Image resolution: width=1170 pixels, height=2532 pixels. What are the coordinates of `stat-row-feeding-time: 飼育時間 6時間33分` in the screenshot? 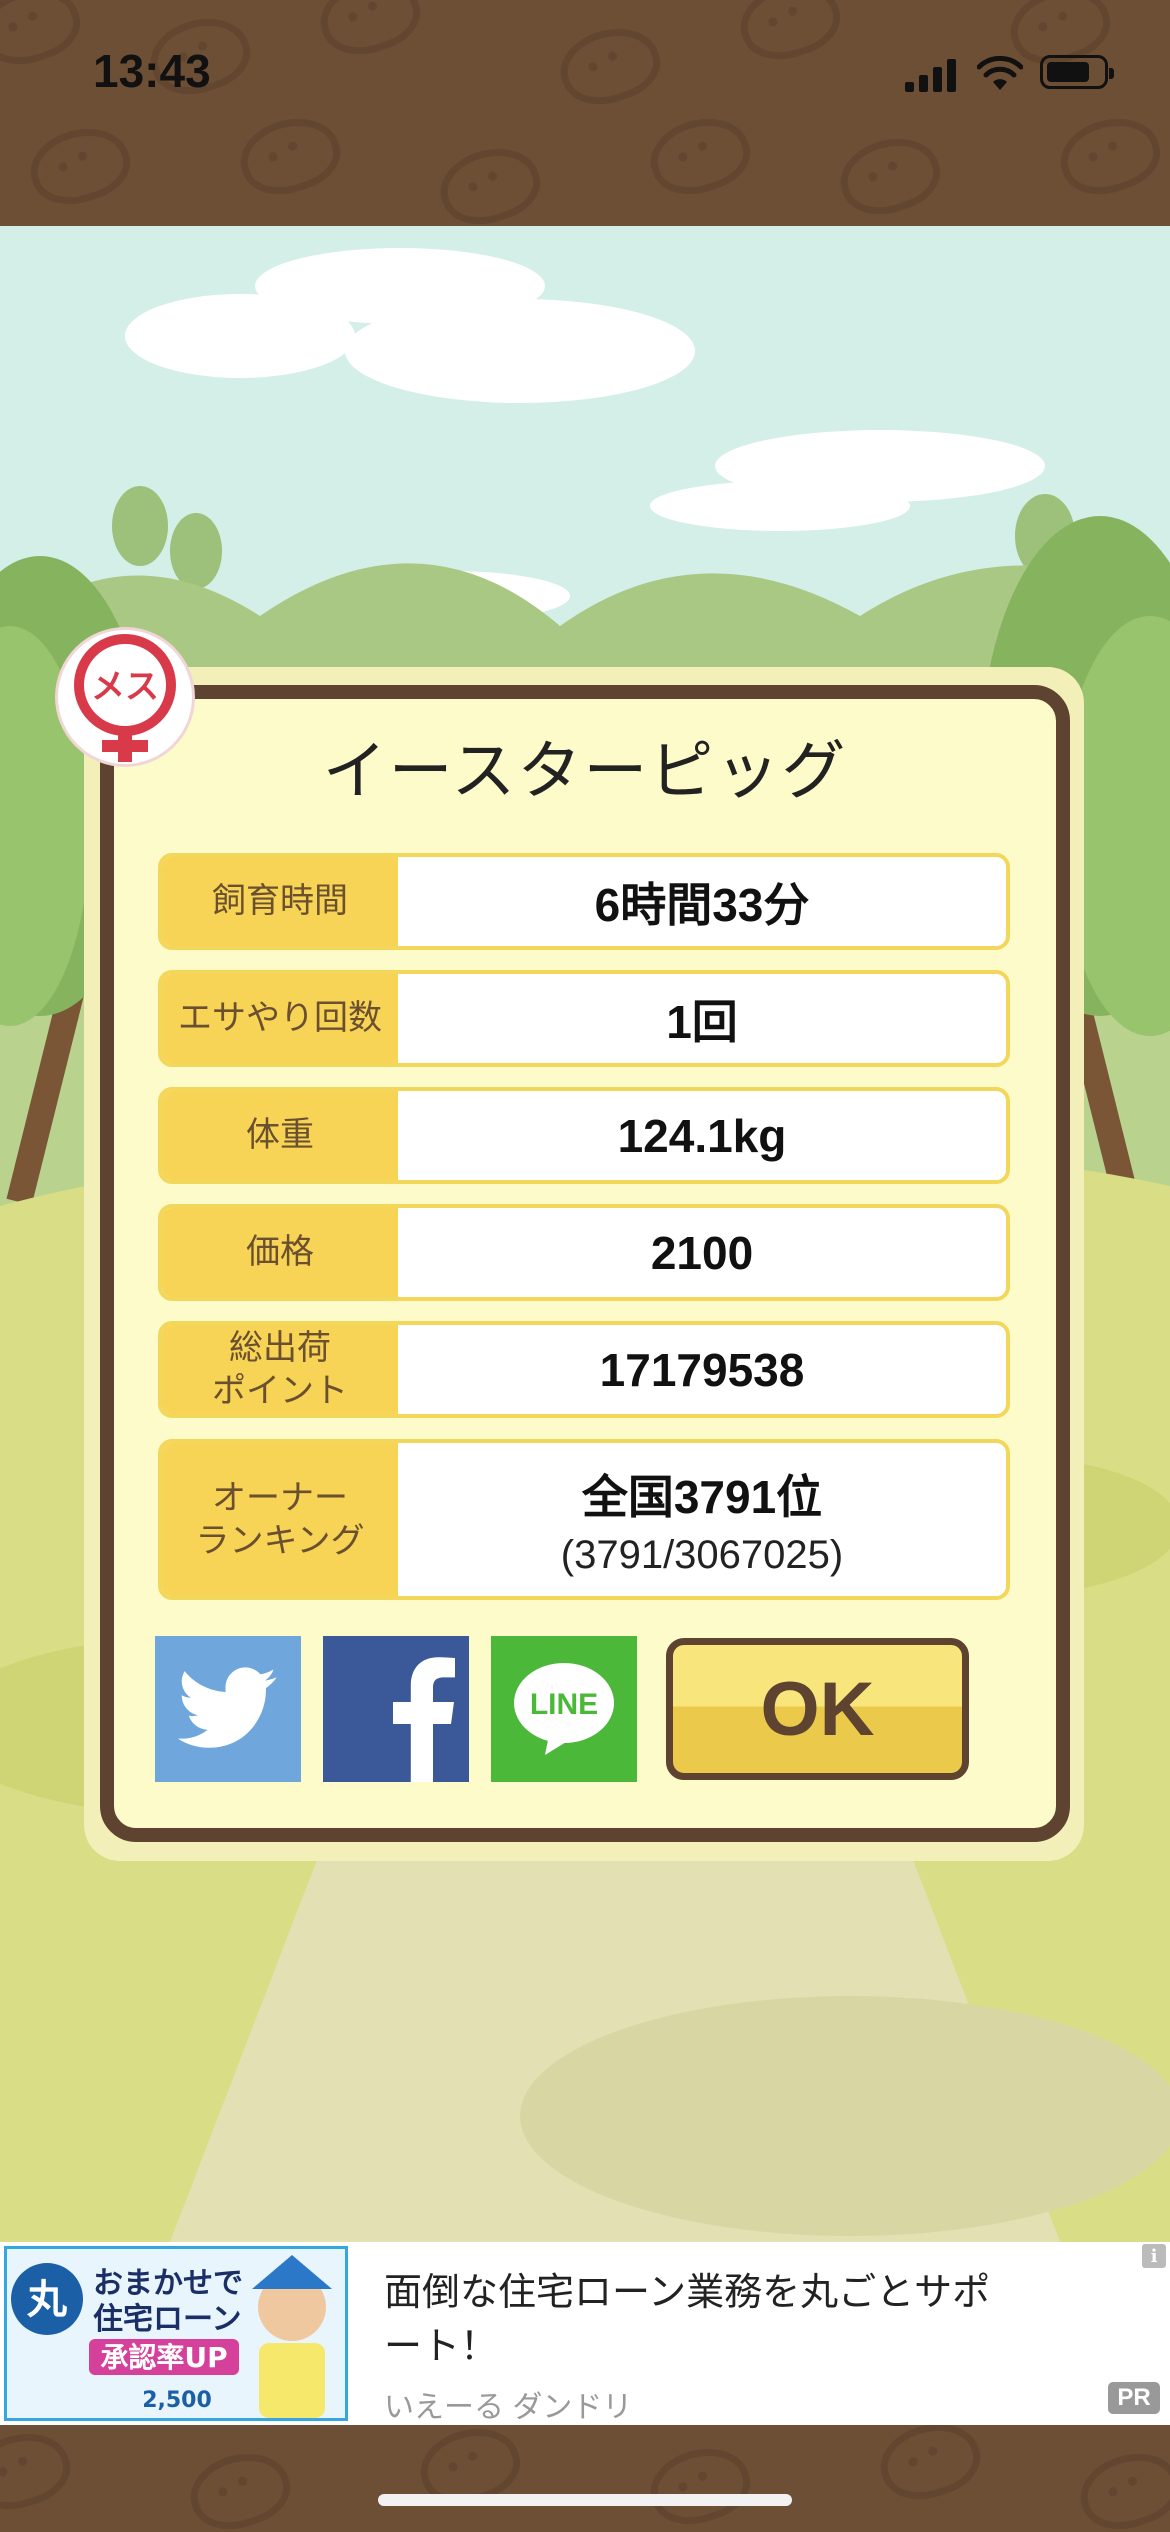 It's located at (584, 901).